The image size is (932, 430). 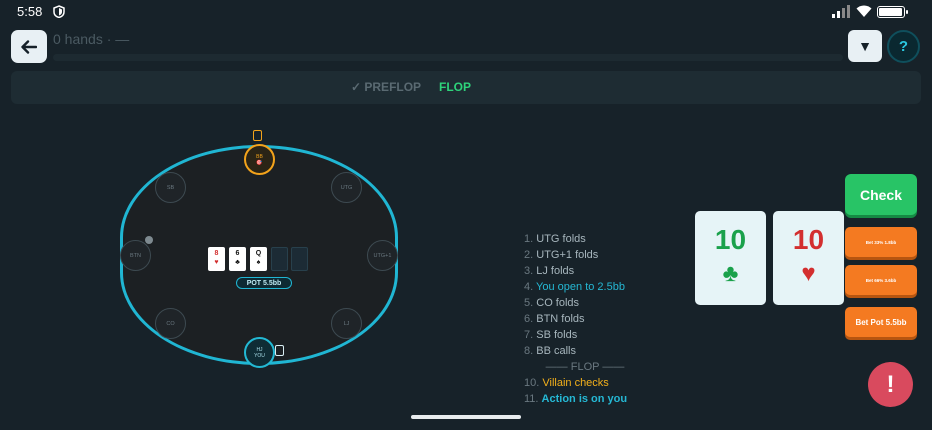 What do you see at coordinates (448, 57) in the screenshot?
I see `session-progress-bar` at bounding box center [448, 57].